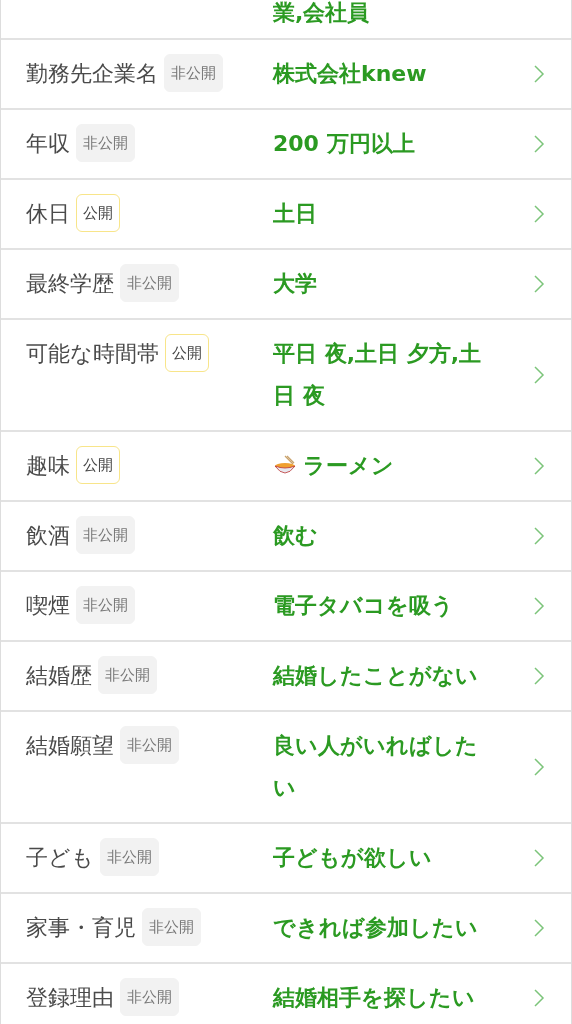 The width and height of the screenshot is (572, 1024). What do you see at coordinates (48, 606) in the screenshot?
I see `field-label: 喫煙` at bounding box center [48, 606].